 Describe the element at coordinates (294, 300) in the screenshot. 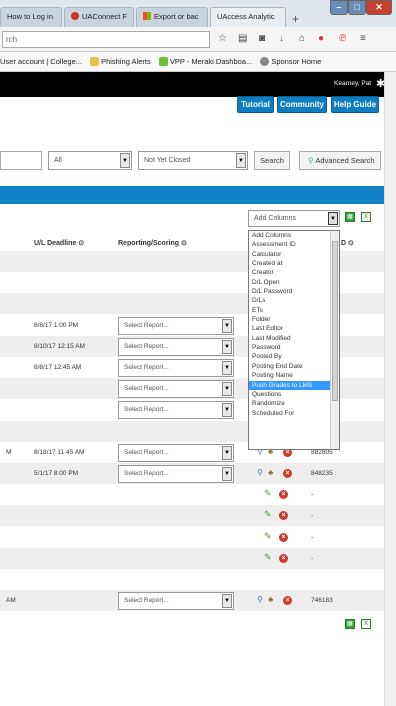

I see `column-option: D/Ls` at that location.